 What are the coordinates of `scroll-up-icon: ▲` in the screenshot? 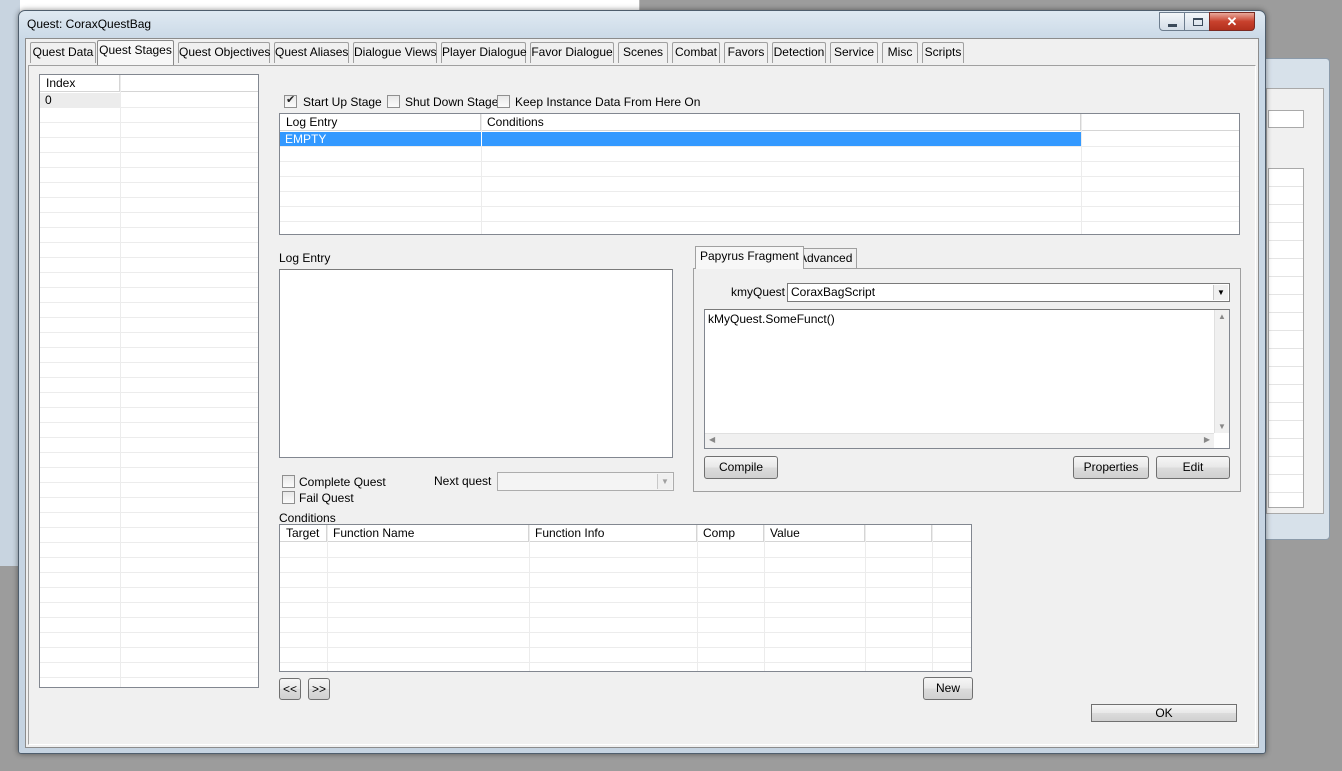 It's located at (1222, 316).